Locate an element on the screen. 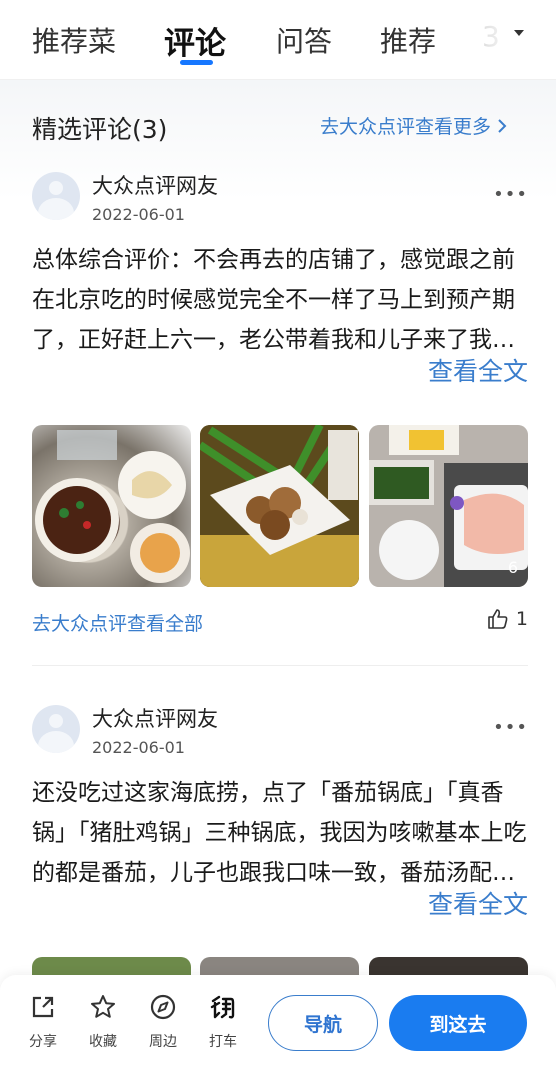  thumbs-up-icon is located at coordinates (498, 619).